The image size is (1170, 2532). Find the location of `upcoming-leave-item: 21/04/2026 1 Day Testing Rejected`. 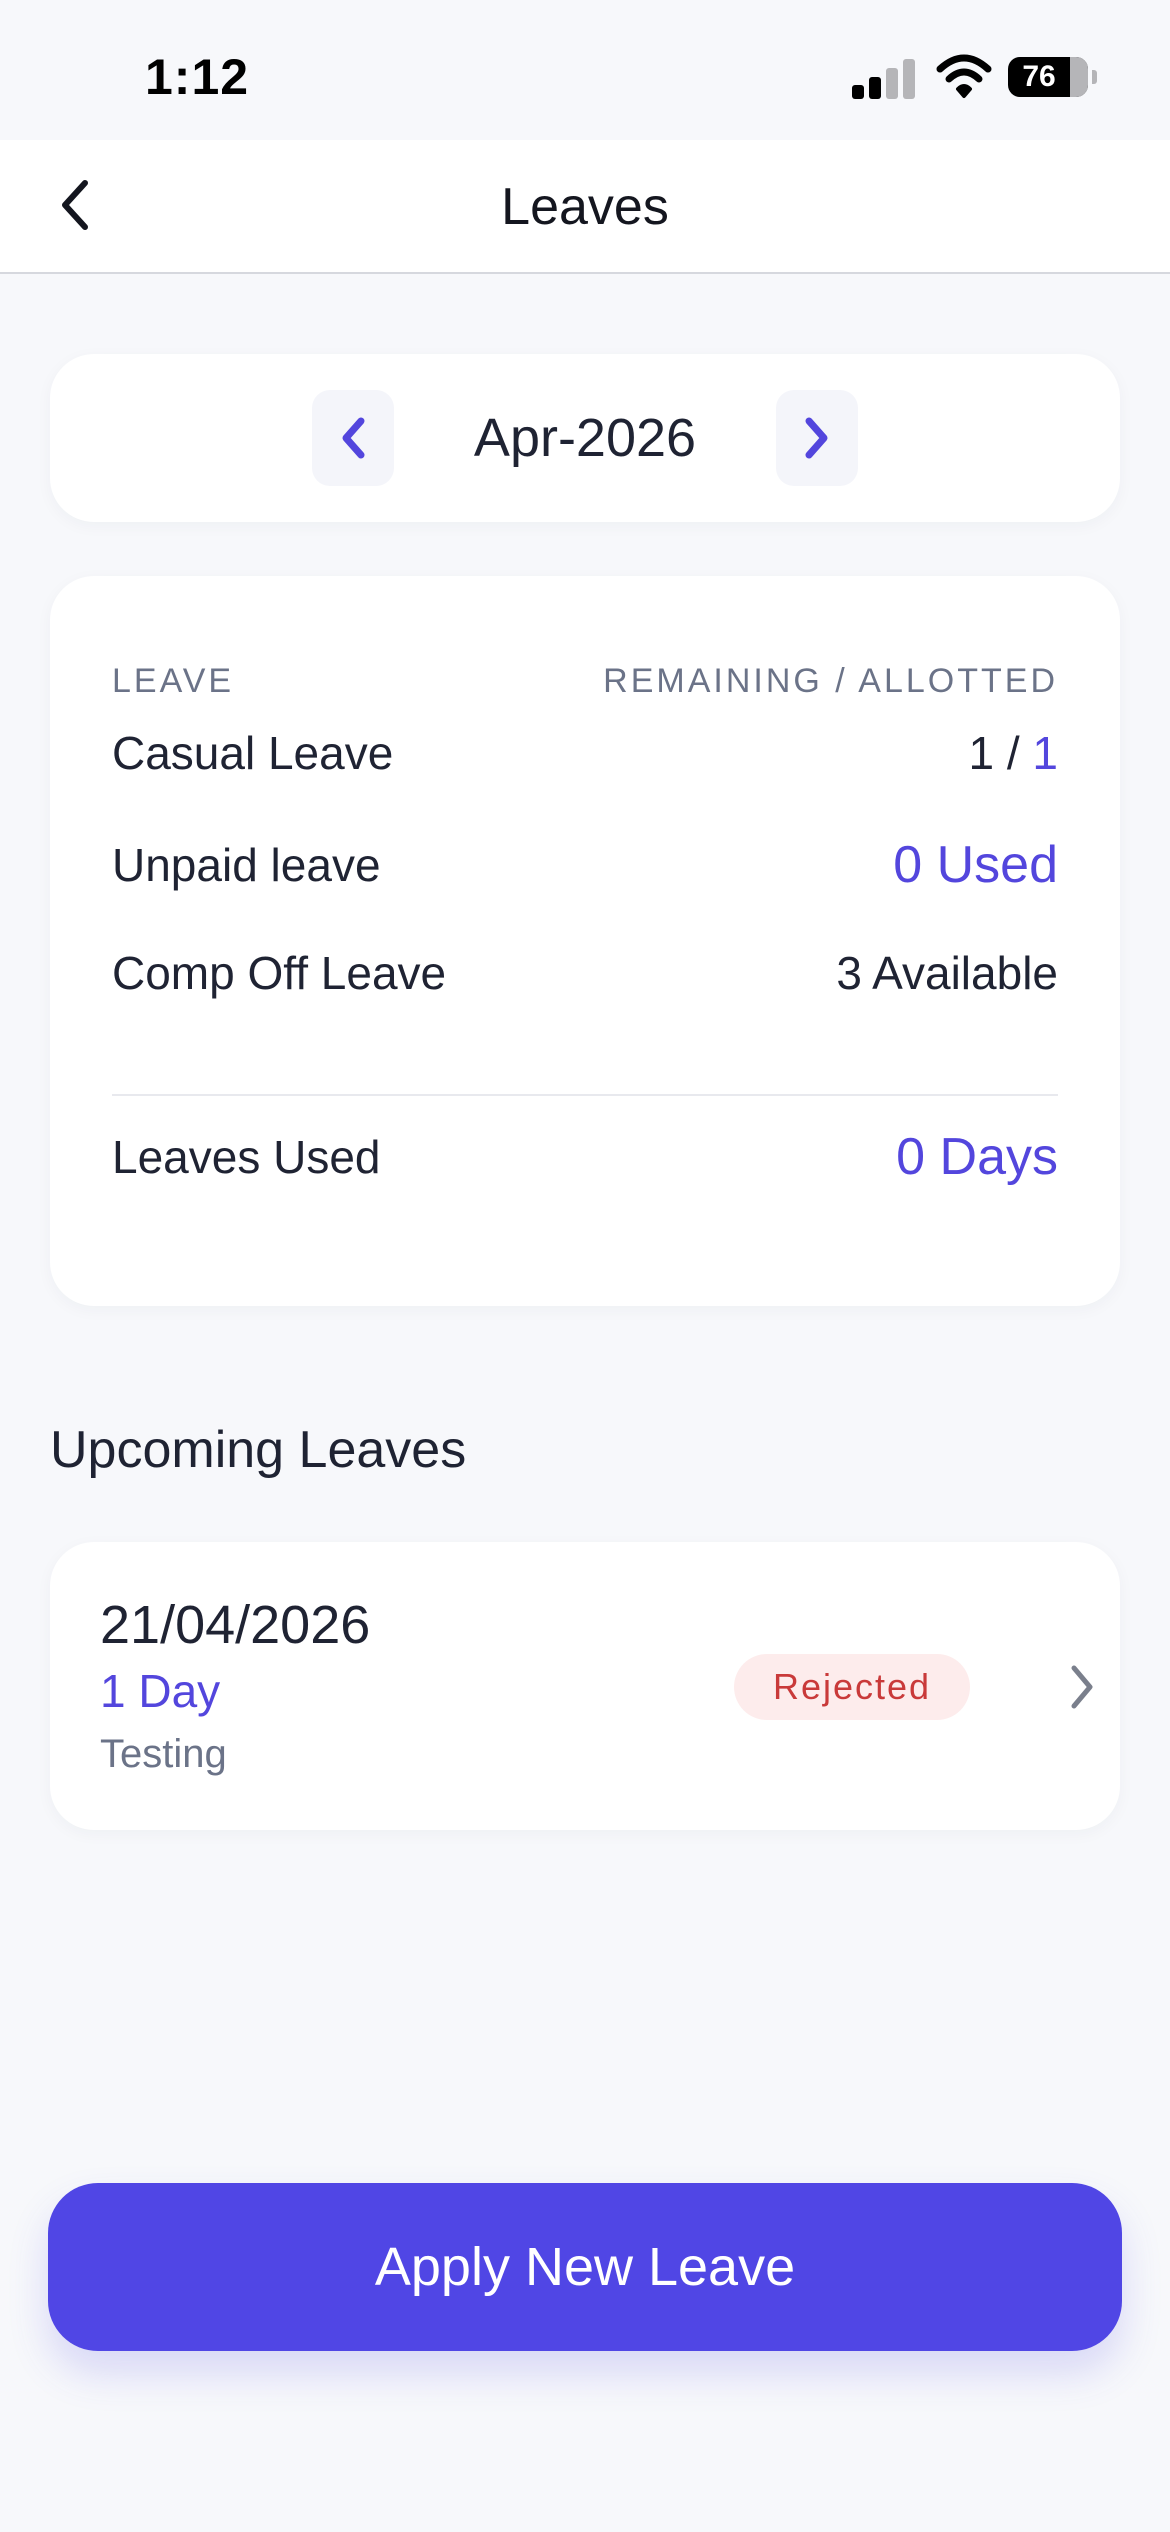

upcoming-leave-item: 21/04/2026 1 Day Testing Rejected is located at coordinates (585, 1686).